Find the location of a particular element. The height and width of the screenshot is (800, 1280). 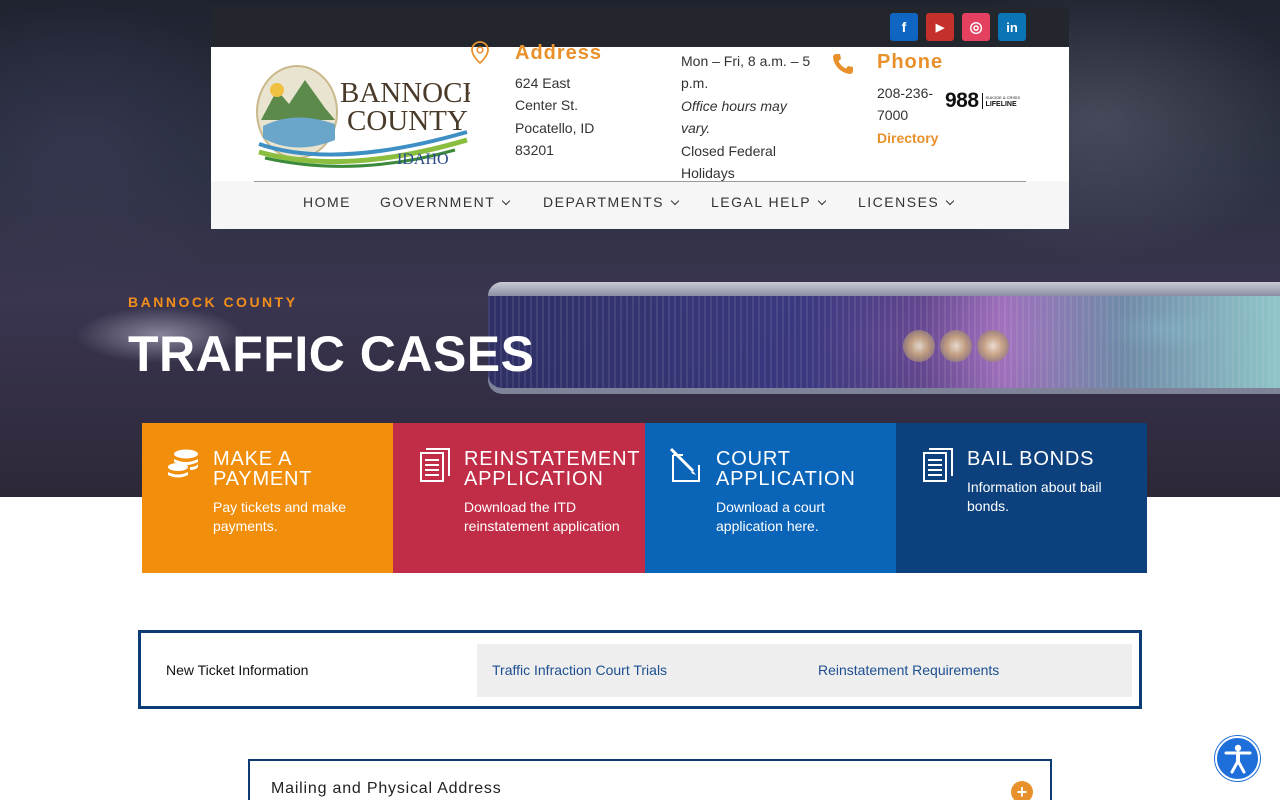

card-title: REINSTATEMENT APPLICATION is located at coordinates (552, 469).